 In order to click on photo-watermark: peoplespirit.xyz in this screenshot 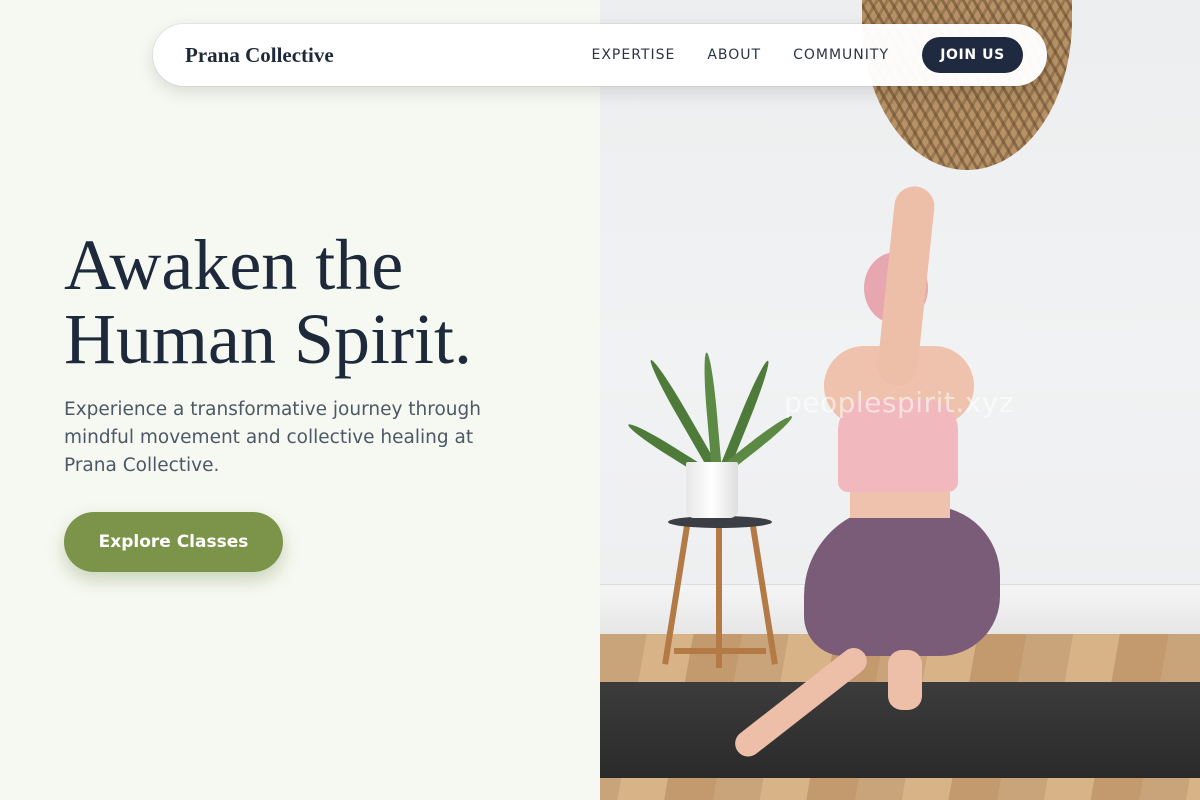, I will do `click(899, 402)`.